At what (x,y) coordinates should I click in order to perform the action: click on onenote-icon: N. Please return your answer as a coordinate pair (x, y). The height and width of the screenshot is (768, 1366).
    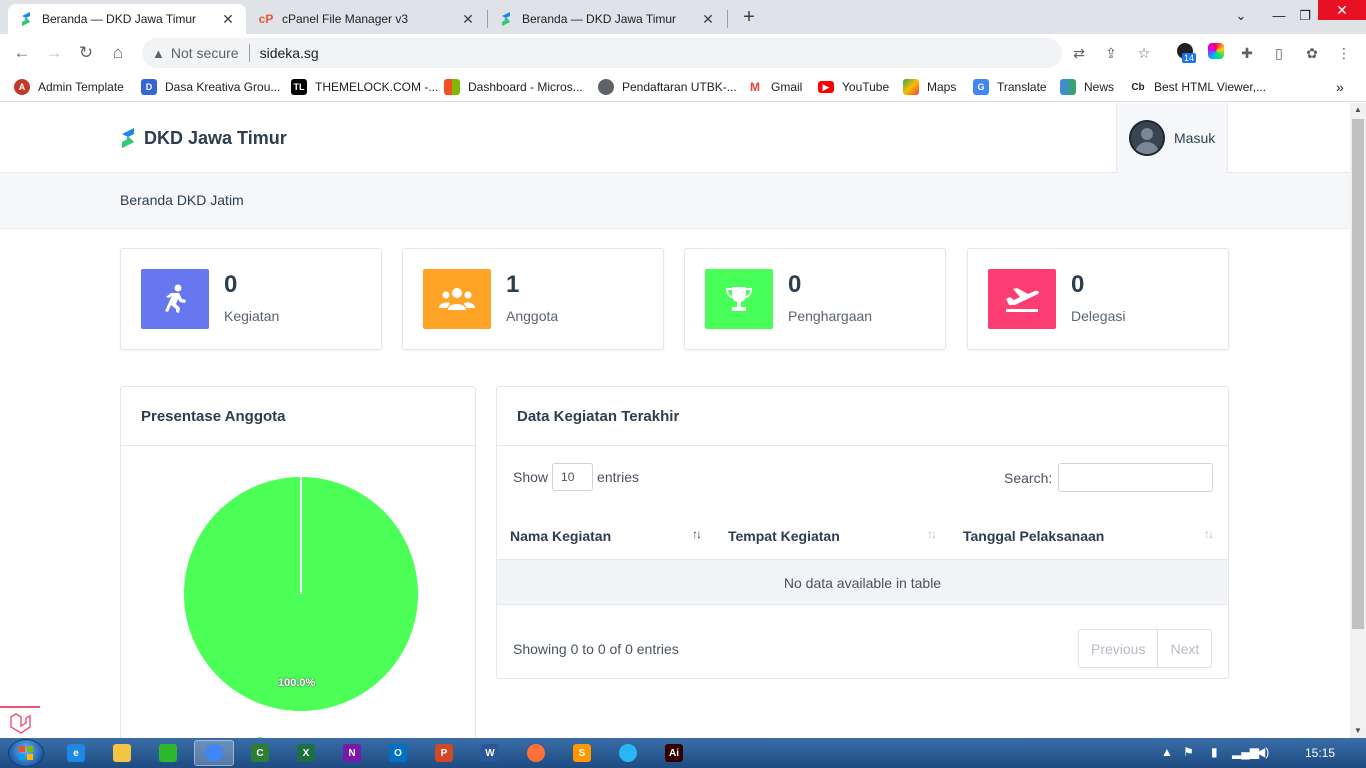
    Looking at the image, I should click on (352, 753).